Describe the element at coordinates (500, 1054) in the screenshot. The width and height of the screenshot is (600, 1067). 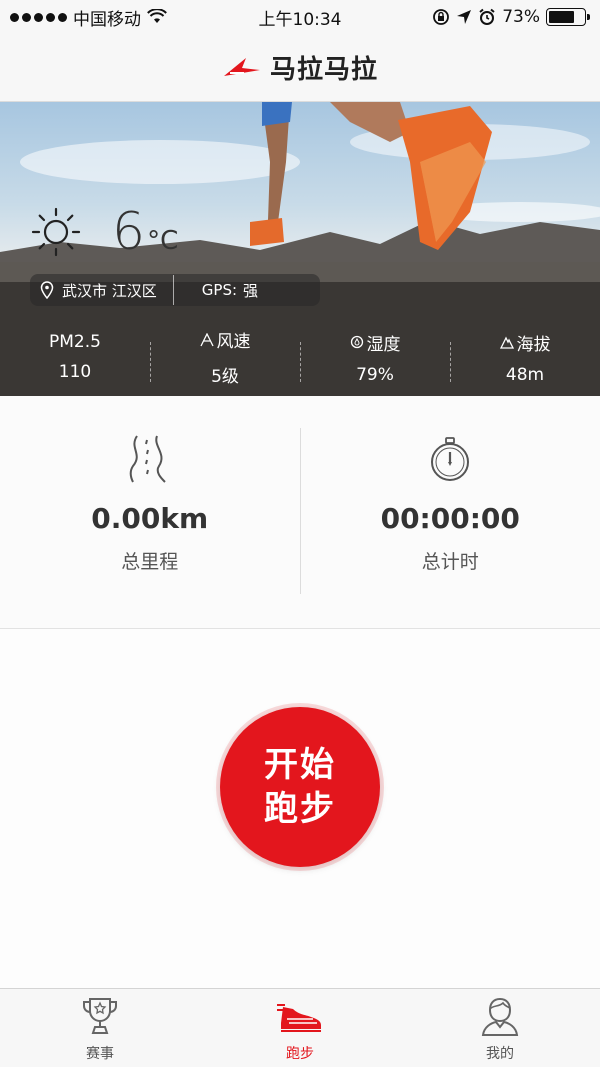
I see `tab-profile-label: 我的` at that location.